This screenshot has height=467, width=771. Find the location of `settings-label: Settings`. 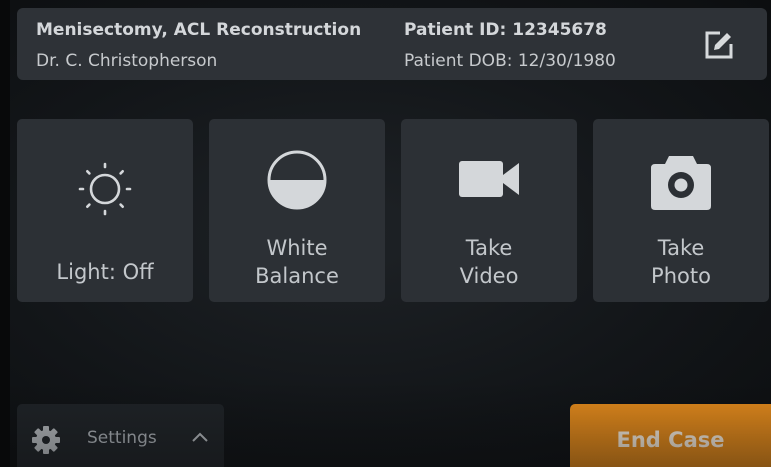

settings-label: Settings is located at coordinates (122, 438).